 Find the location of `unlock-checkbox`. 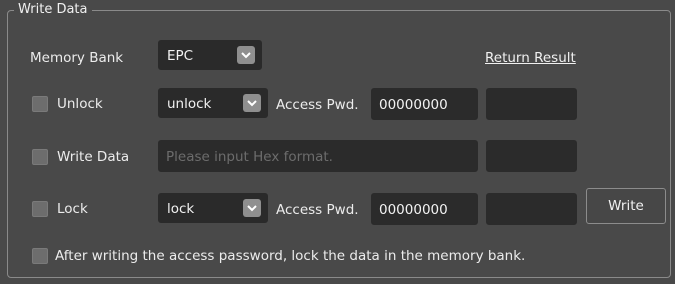

unlock-checkbox is located at coordinates (40, 104).